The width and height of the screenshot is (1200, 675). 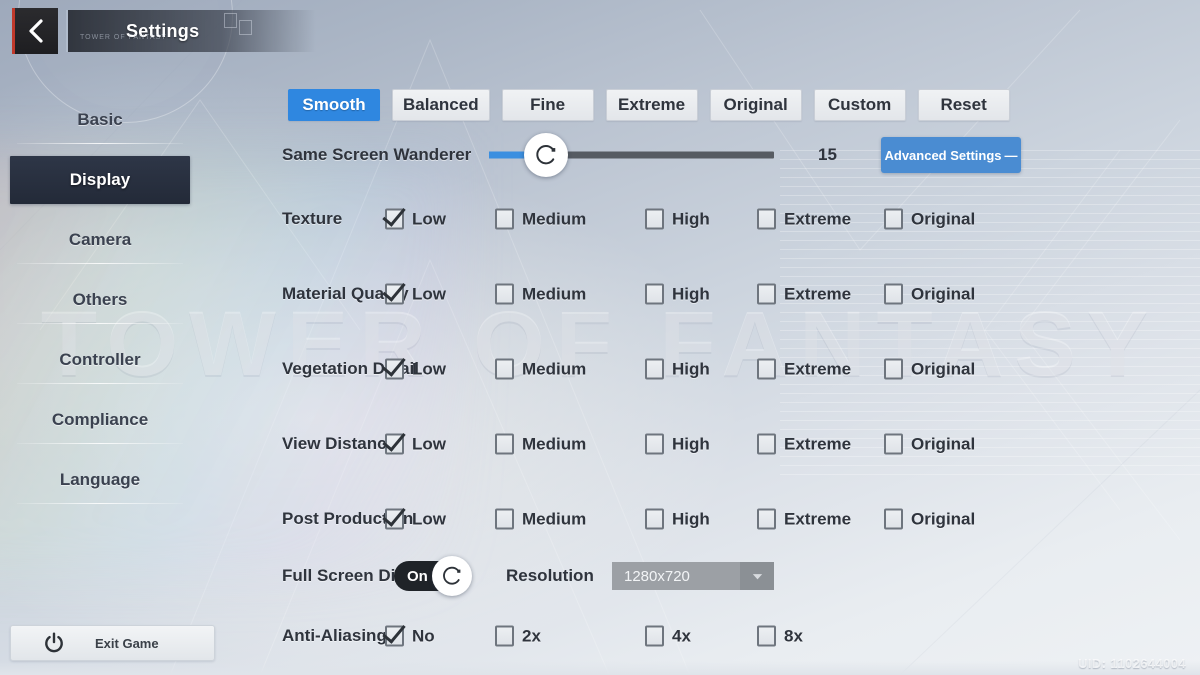 I want to click on sidebar-item-label: Camera, so click(x=100, y=239).